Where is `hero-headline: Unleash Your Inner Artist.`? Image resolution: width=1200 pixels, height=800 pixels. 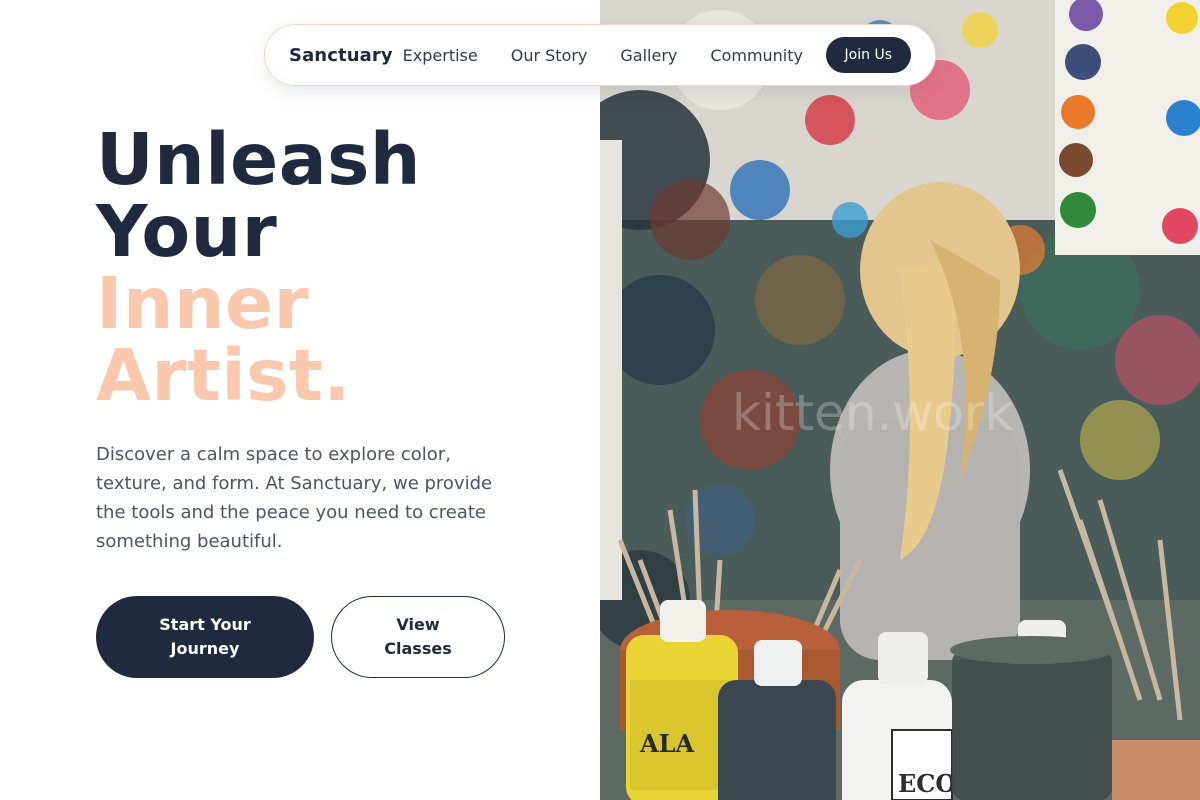 hero-headline: Unleash Your Inner Artist. is located at coordinates (331, 268).